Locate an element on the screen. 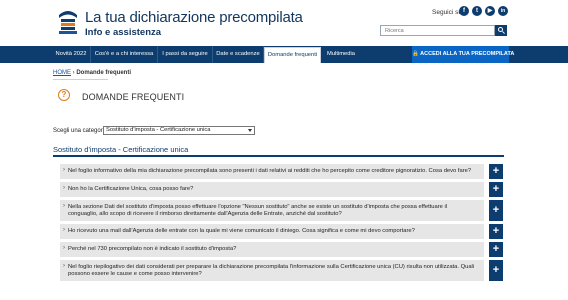  tab-cos-e: Cos'è e a chi interessa is located at coordinates (124, 54).